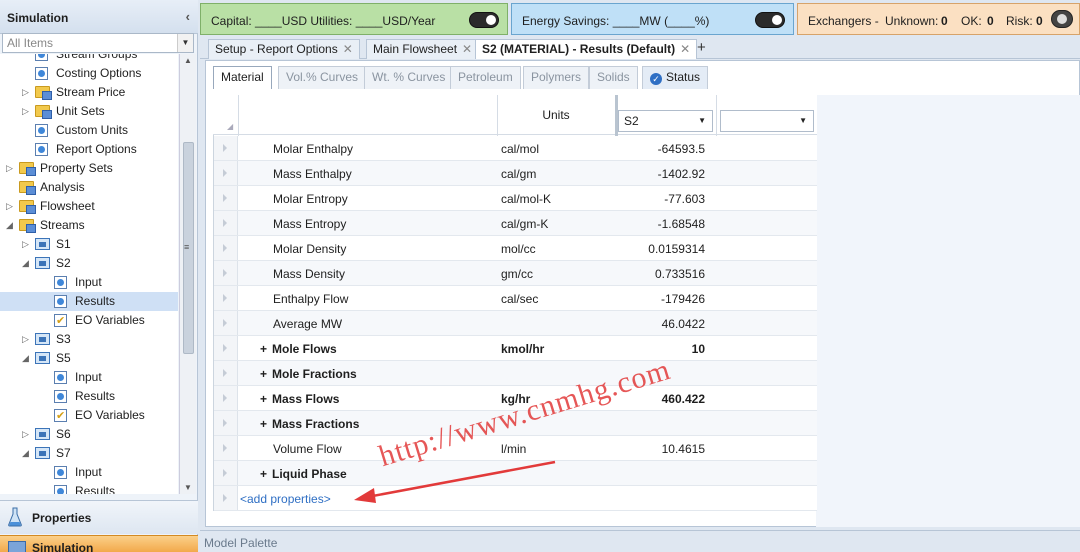 The width and height of the screenshot is (1080, 552). I want to click on tree-item: Costing Options, so click(89, 73).